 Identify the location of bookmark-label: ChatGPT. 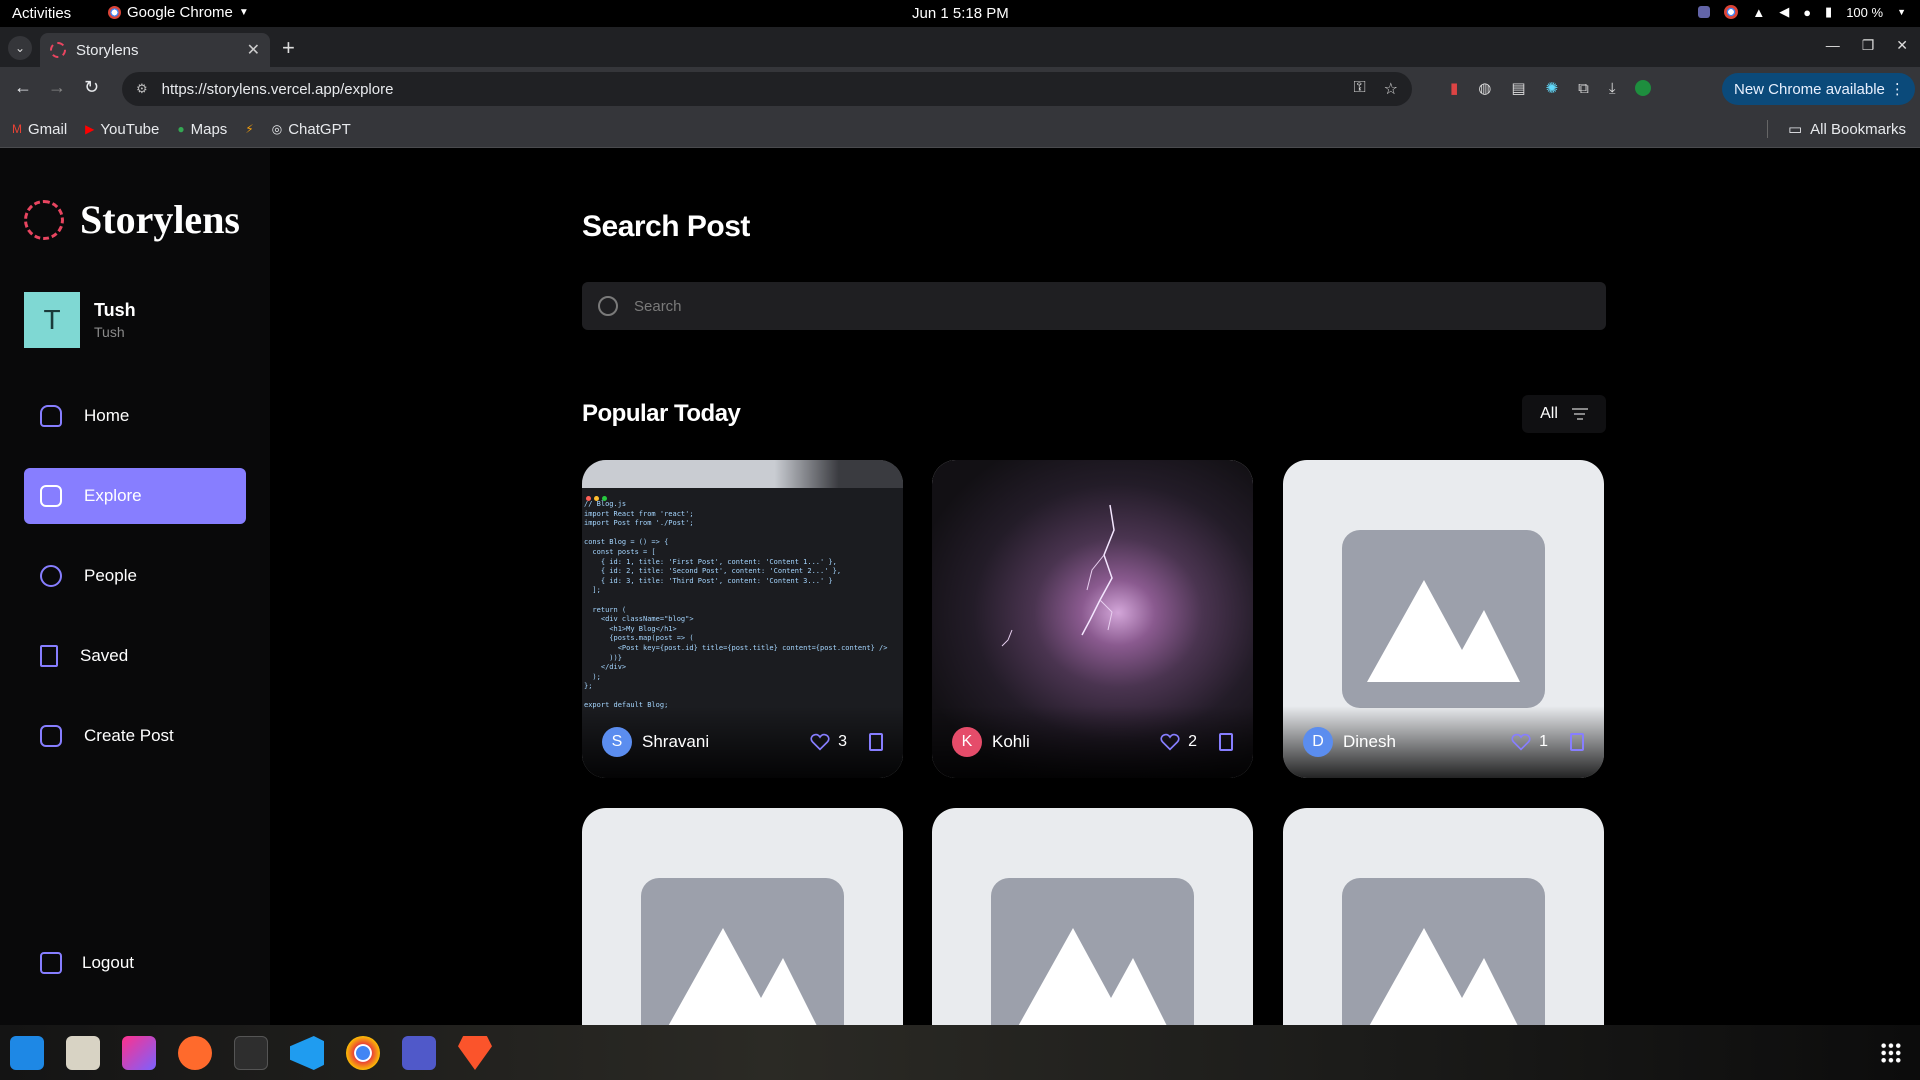
(319, 129).